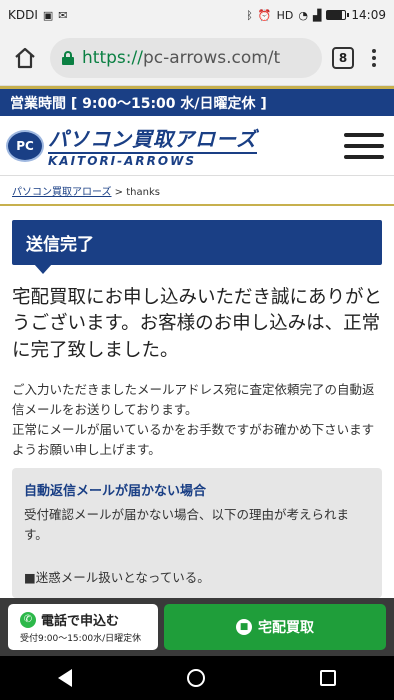  I want to click on phone-apply-top: ✆ 電話で申込む, so click(89, 619).